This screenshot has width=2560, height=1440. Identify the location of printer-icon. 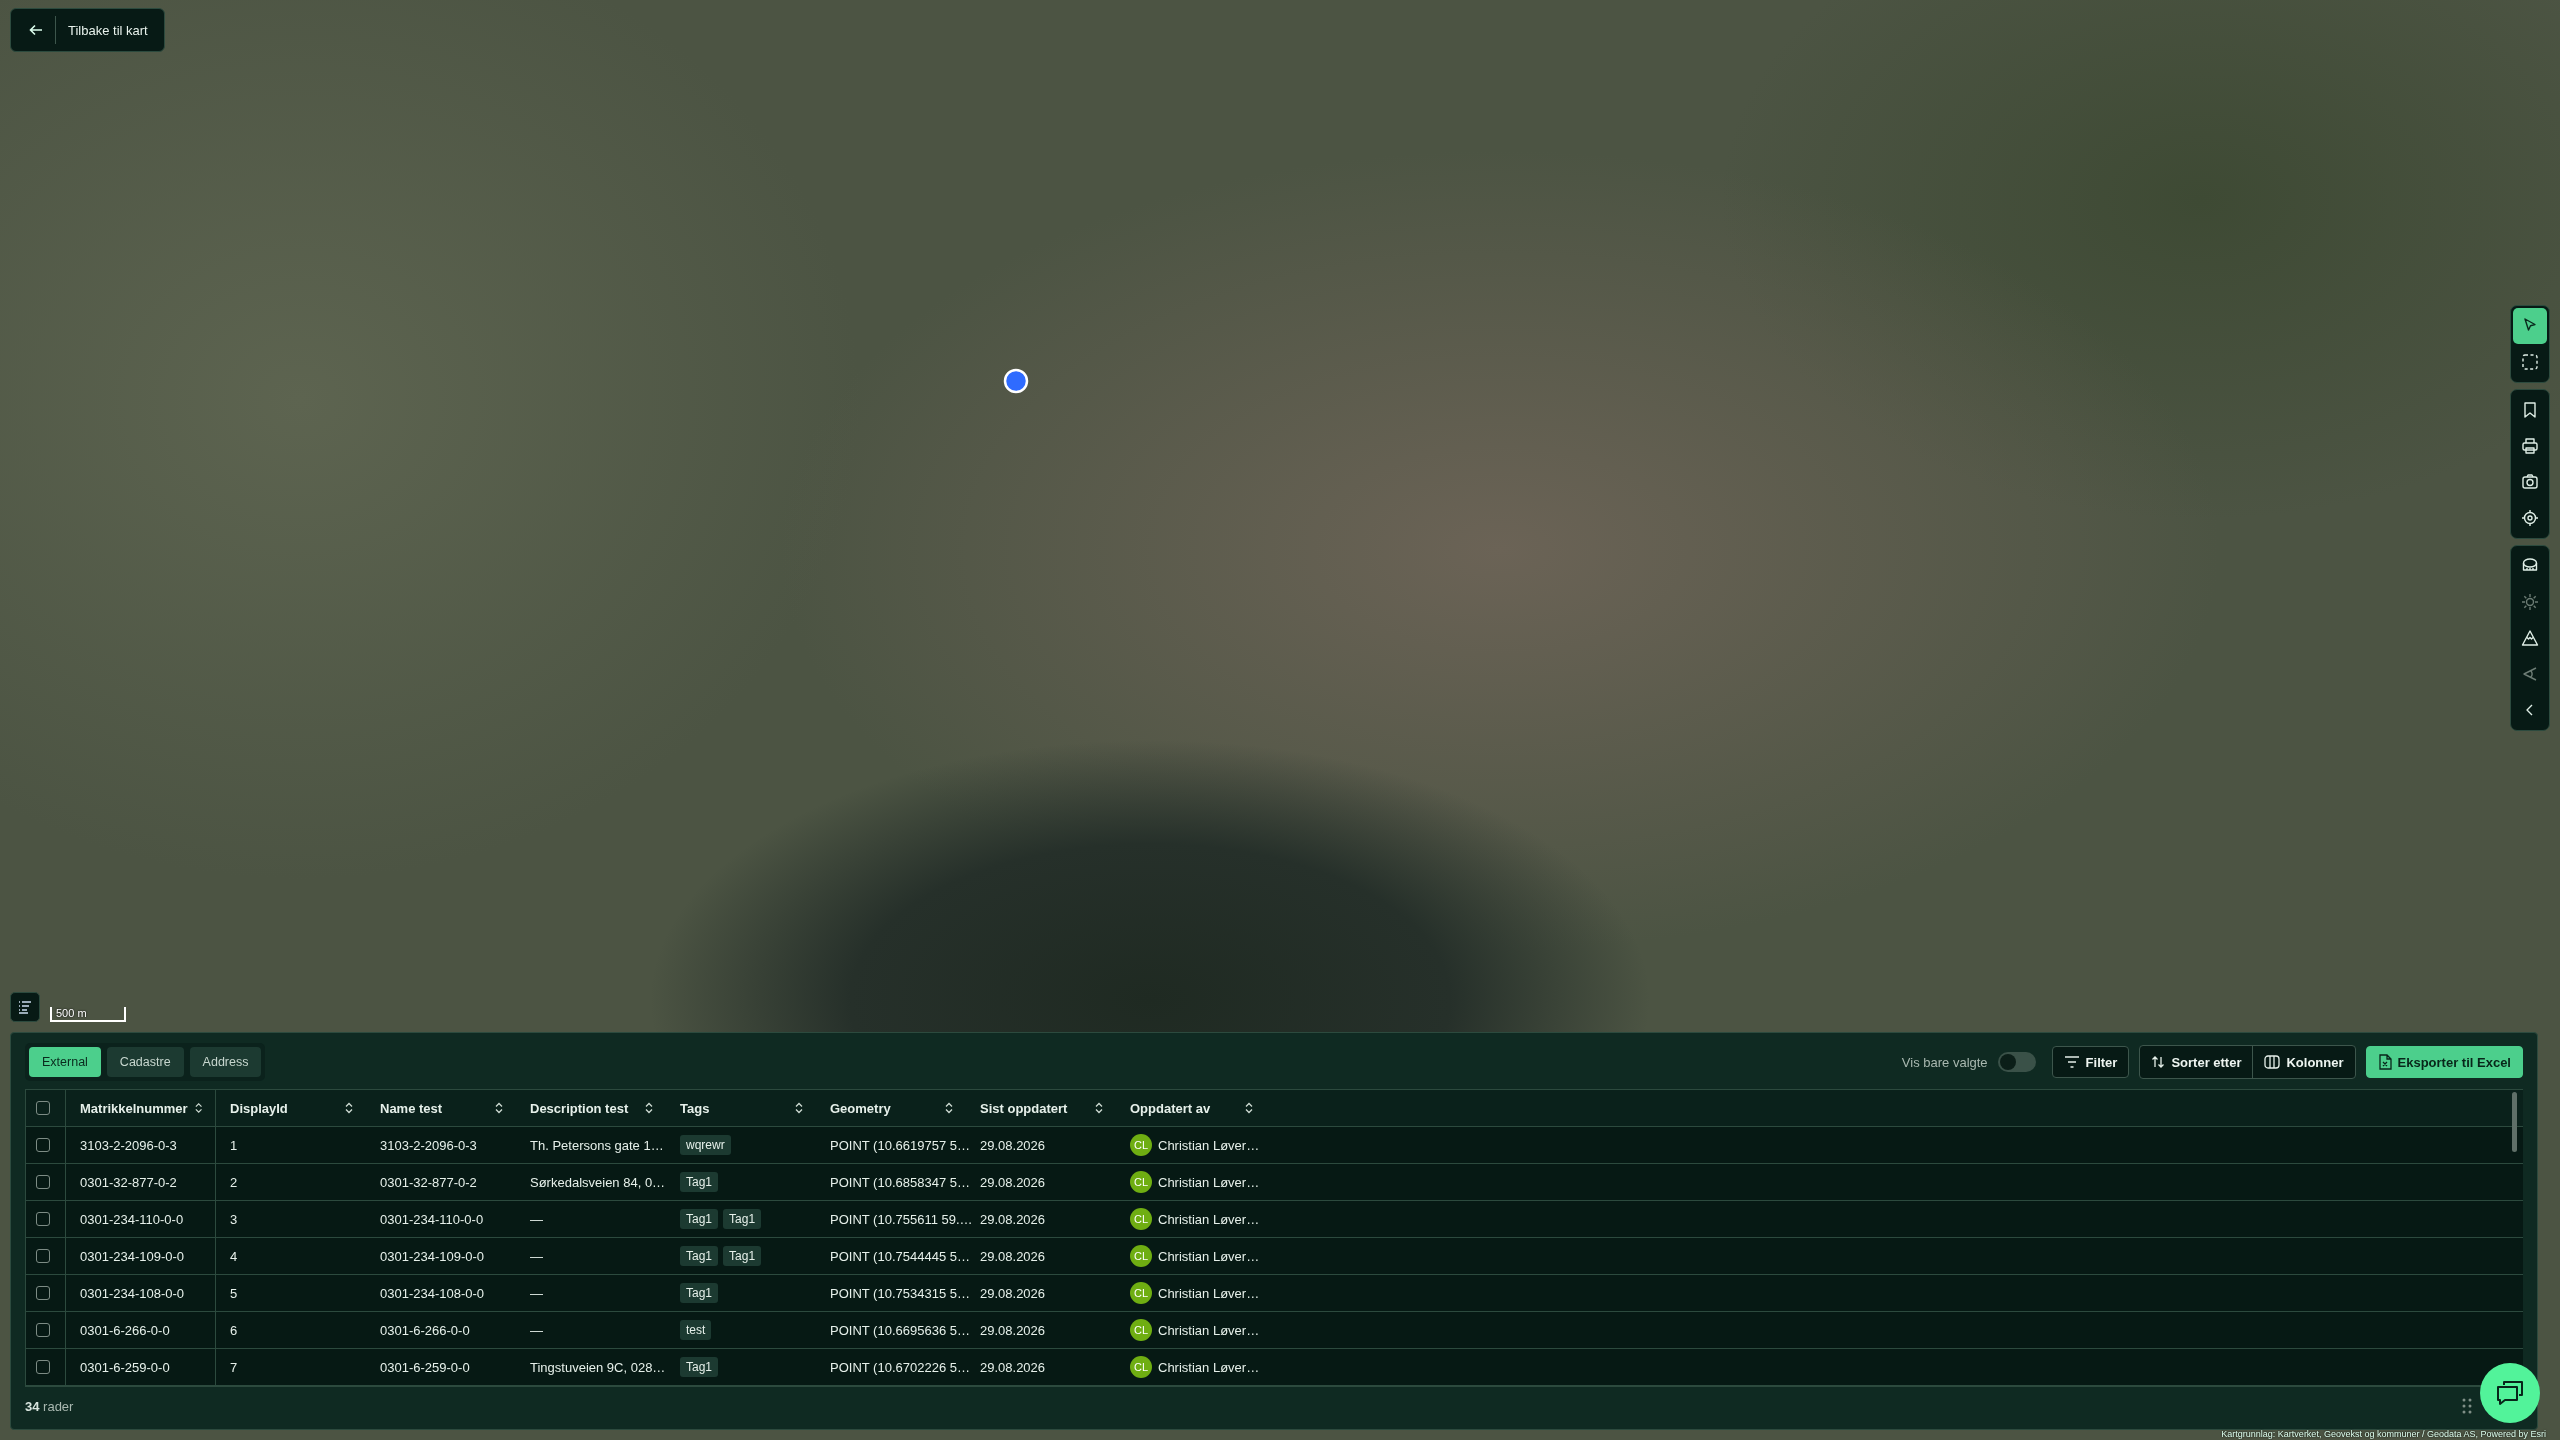
(2530, 446).